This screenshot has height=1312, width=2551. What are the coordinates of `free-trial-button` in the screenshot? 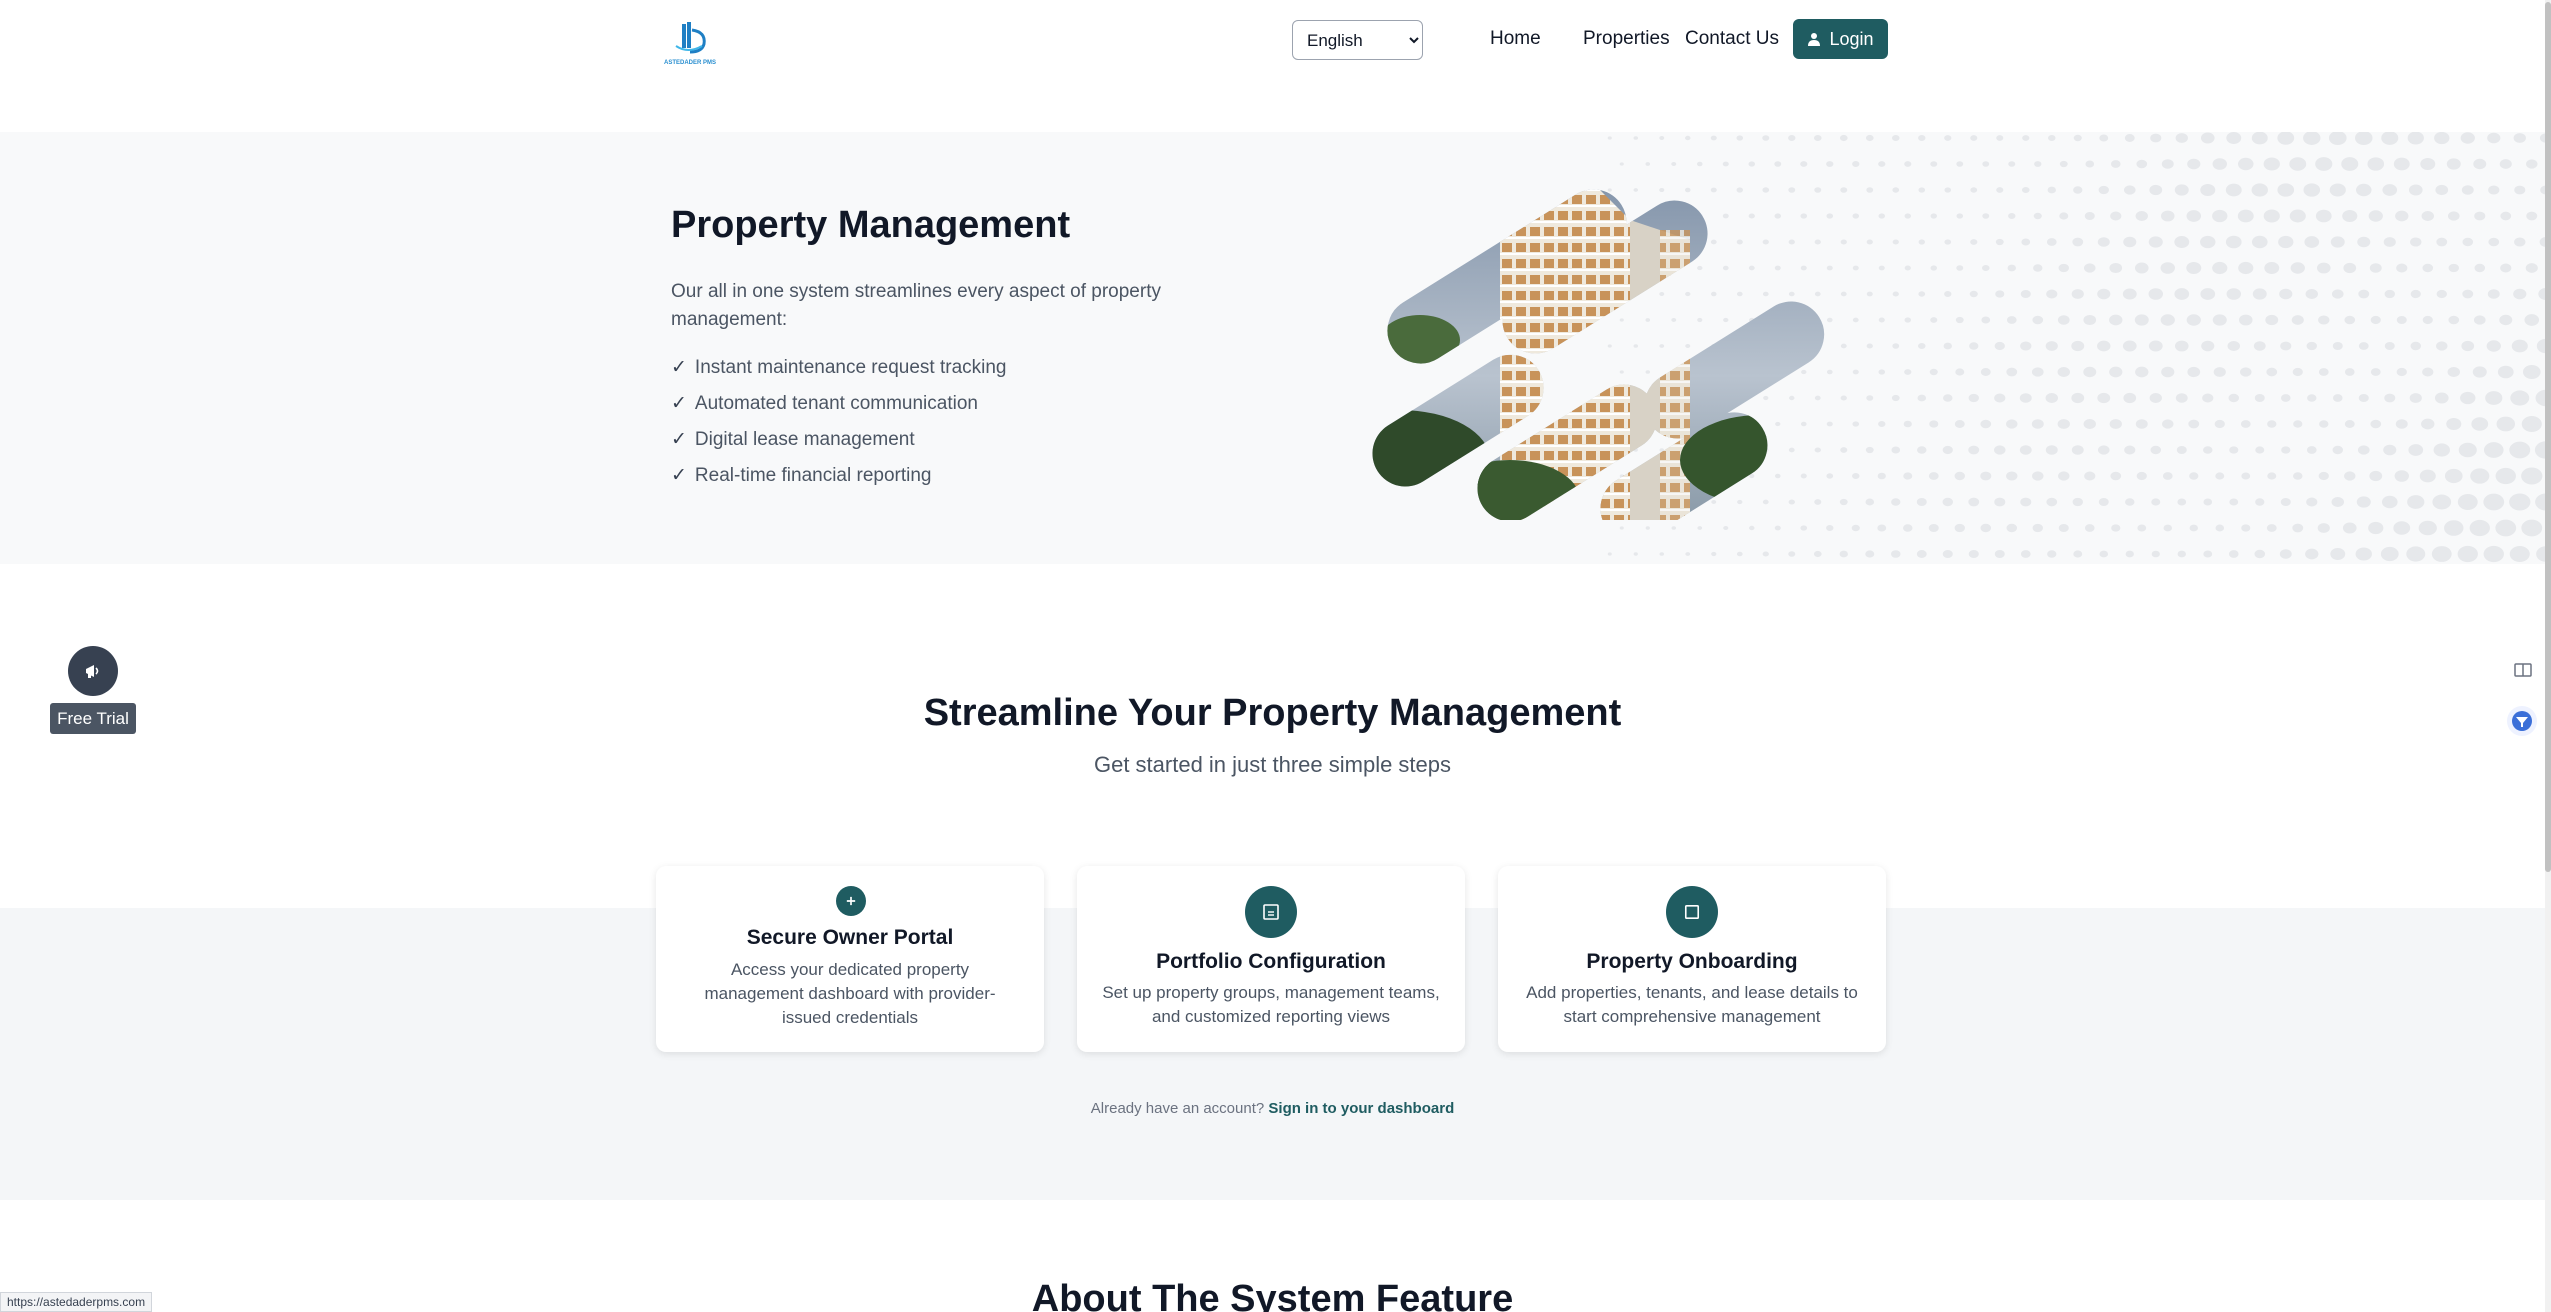 It's located at (93, 671).